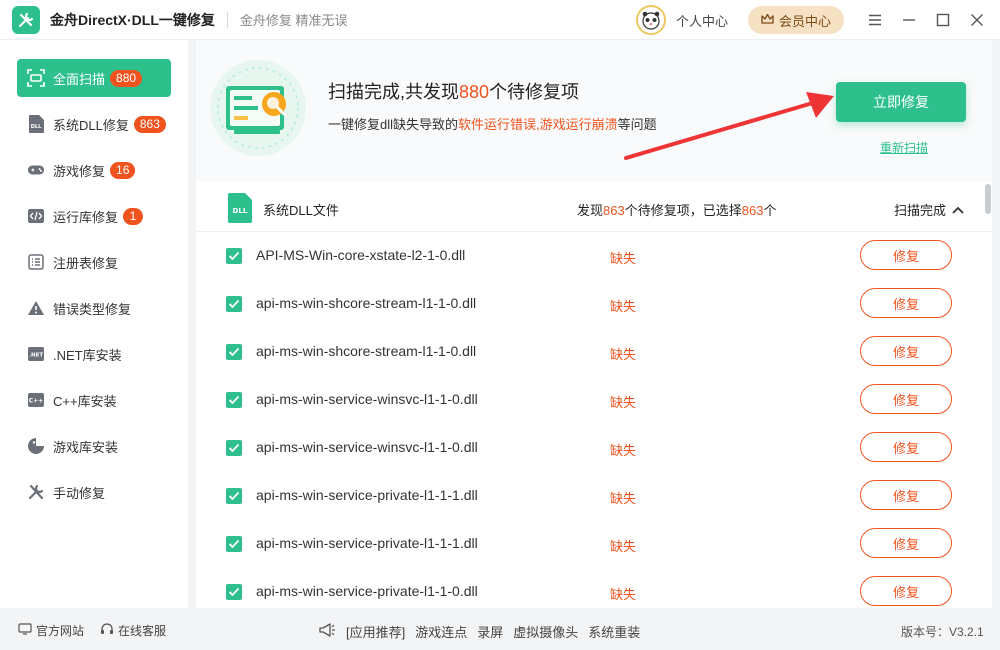 This screenshot has width=1000, height=650. I want to click on warning-icon, so click(36, 308).